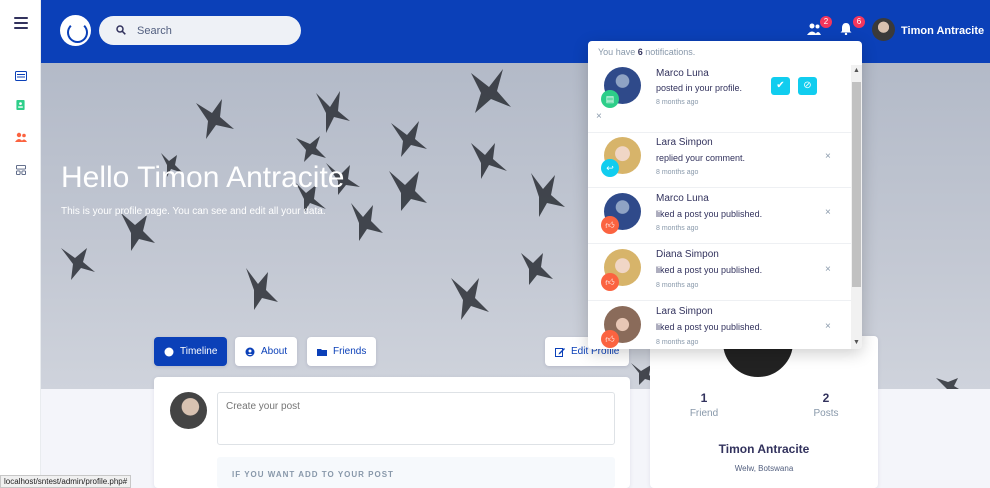 The image size is (990, 488). I want to click on components-icon, so click(21, 170).